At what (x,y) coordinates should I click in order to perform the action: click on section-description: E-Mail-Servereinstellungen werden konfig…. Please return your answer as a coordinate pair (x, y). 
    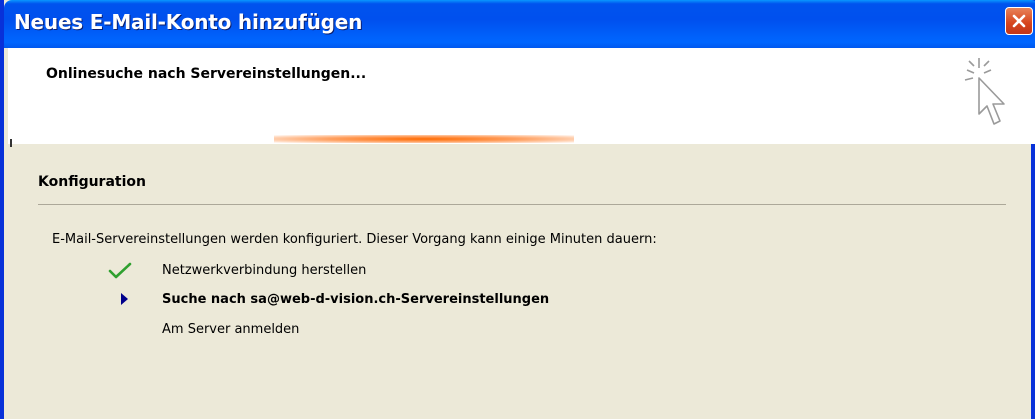
    Looking at the image, I should click on (354, 239).